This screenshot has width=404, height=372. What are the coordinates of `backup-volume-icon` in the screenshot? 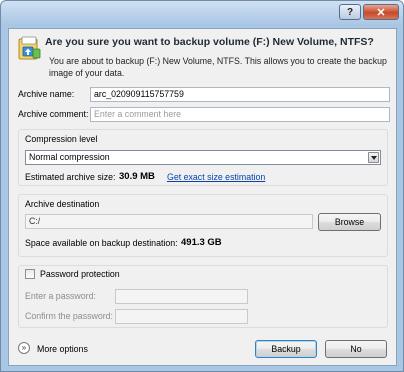 It's located at (29, 48).